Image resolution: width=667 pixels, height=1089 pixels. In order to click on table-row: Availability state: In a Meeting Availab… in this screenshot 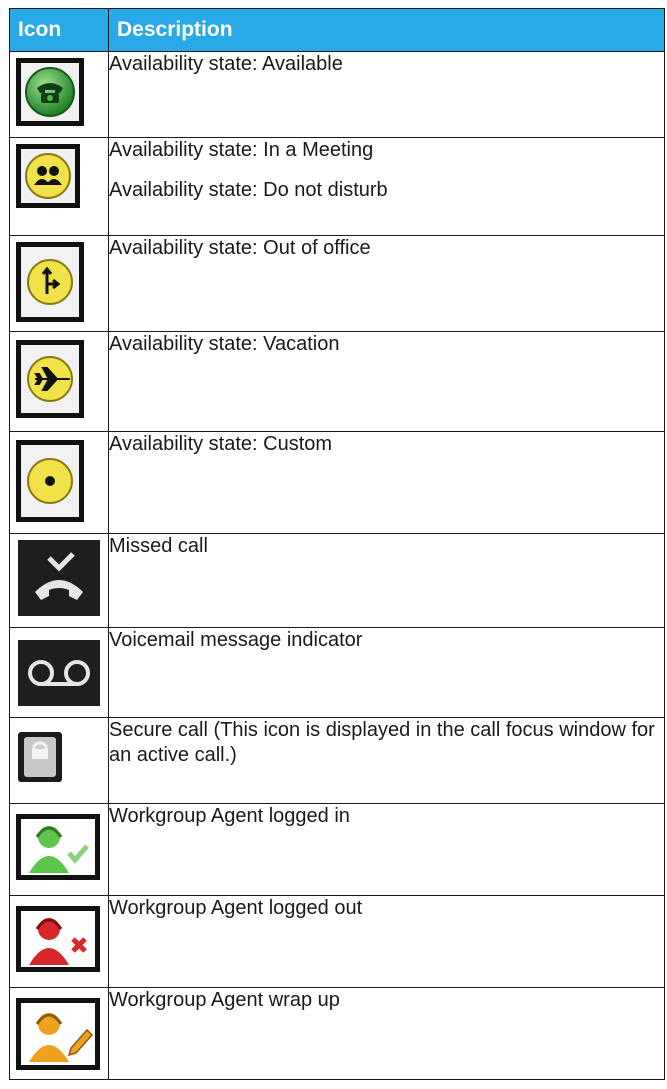, I will do `click(337, 186)`.